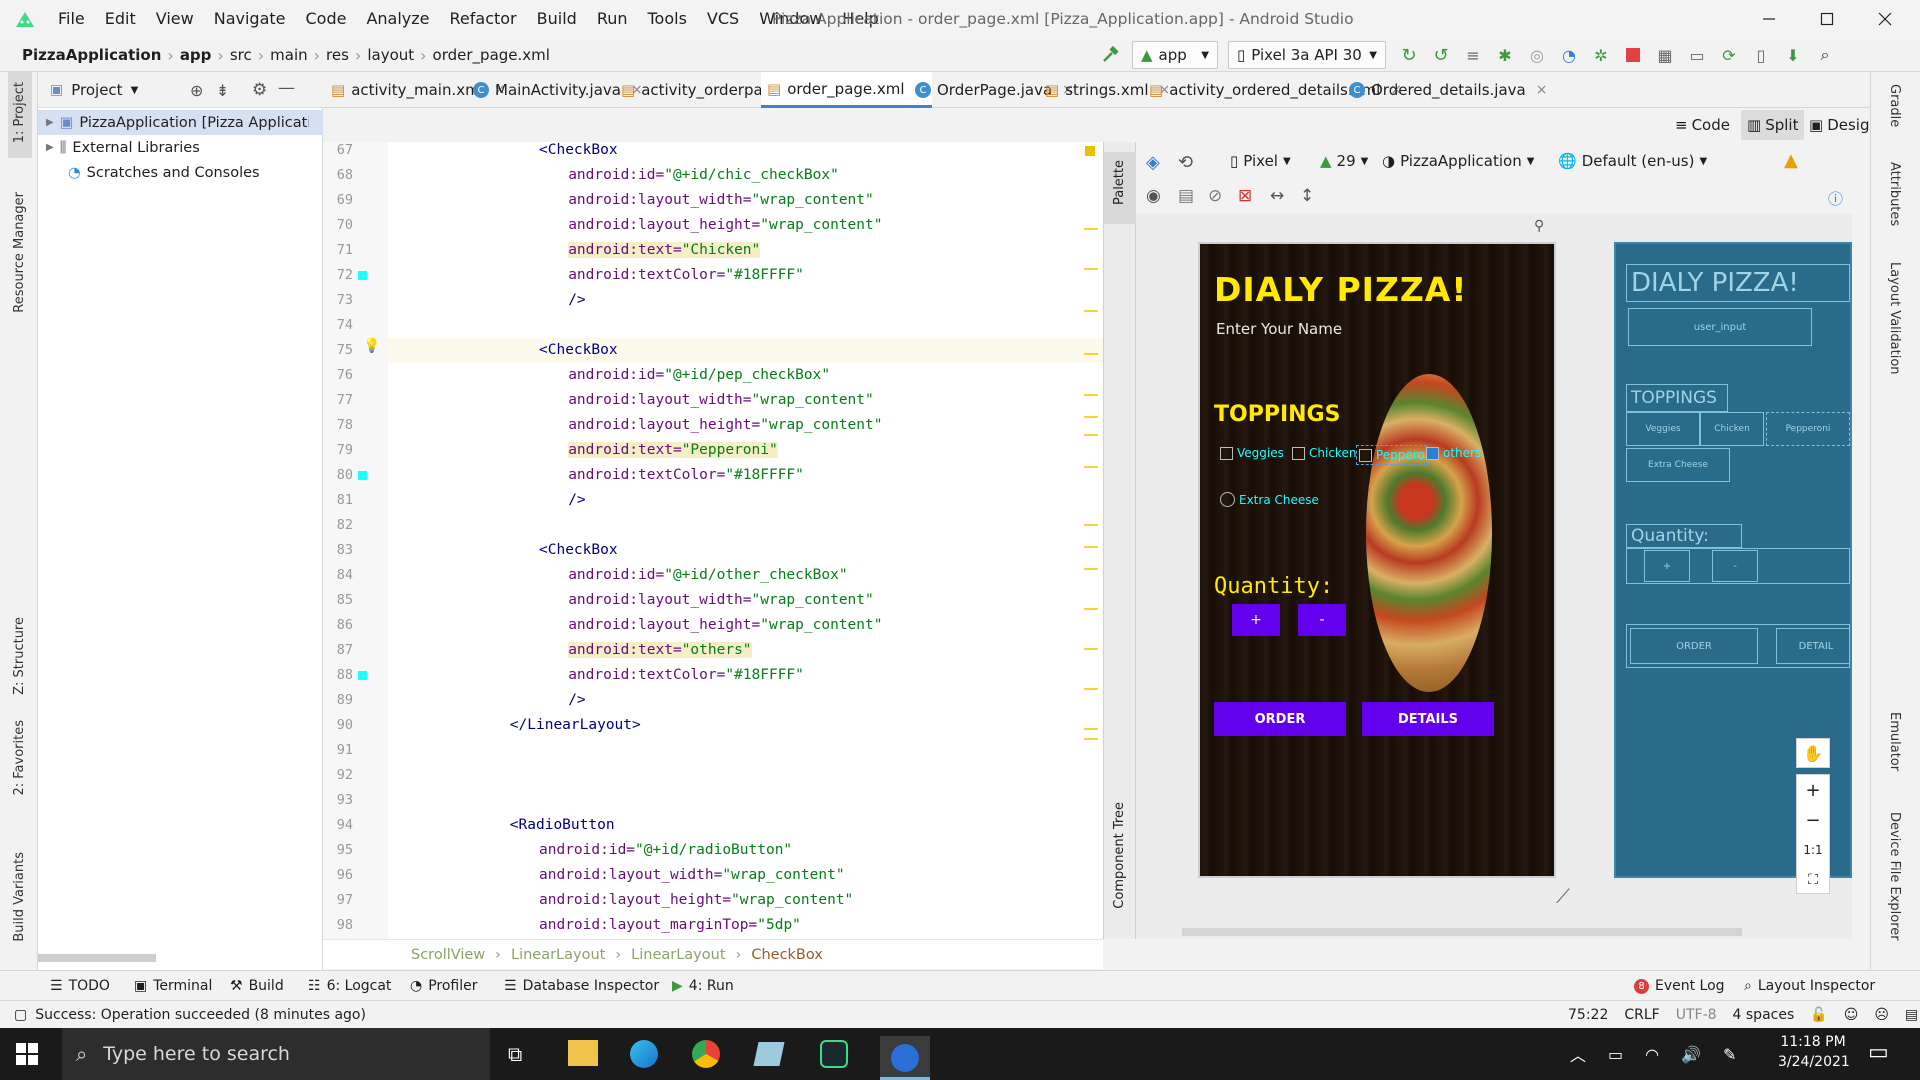 Image resolution: width=1920 pixels, height=1080 pixels. I want to click on bp-plus: +, so click(1667, 566).